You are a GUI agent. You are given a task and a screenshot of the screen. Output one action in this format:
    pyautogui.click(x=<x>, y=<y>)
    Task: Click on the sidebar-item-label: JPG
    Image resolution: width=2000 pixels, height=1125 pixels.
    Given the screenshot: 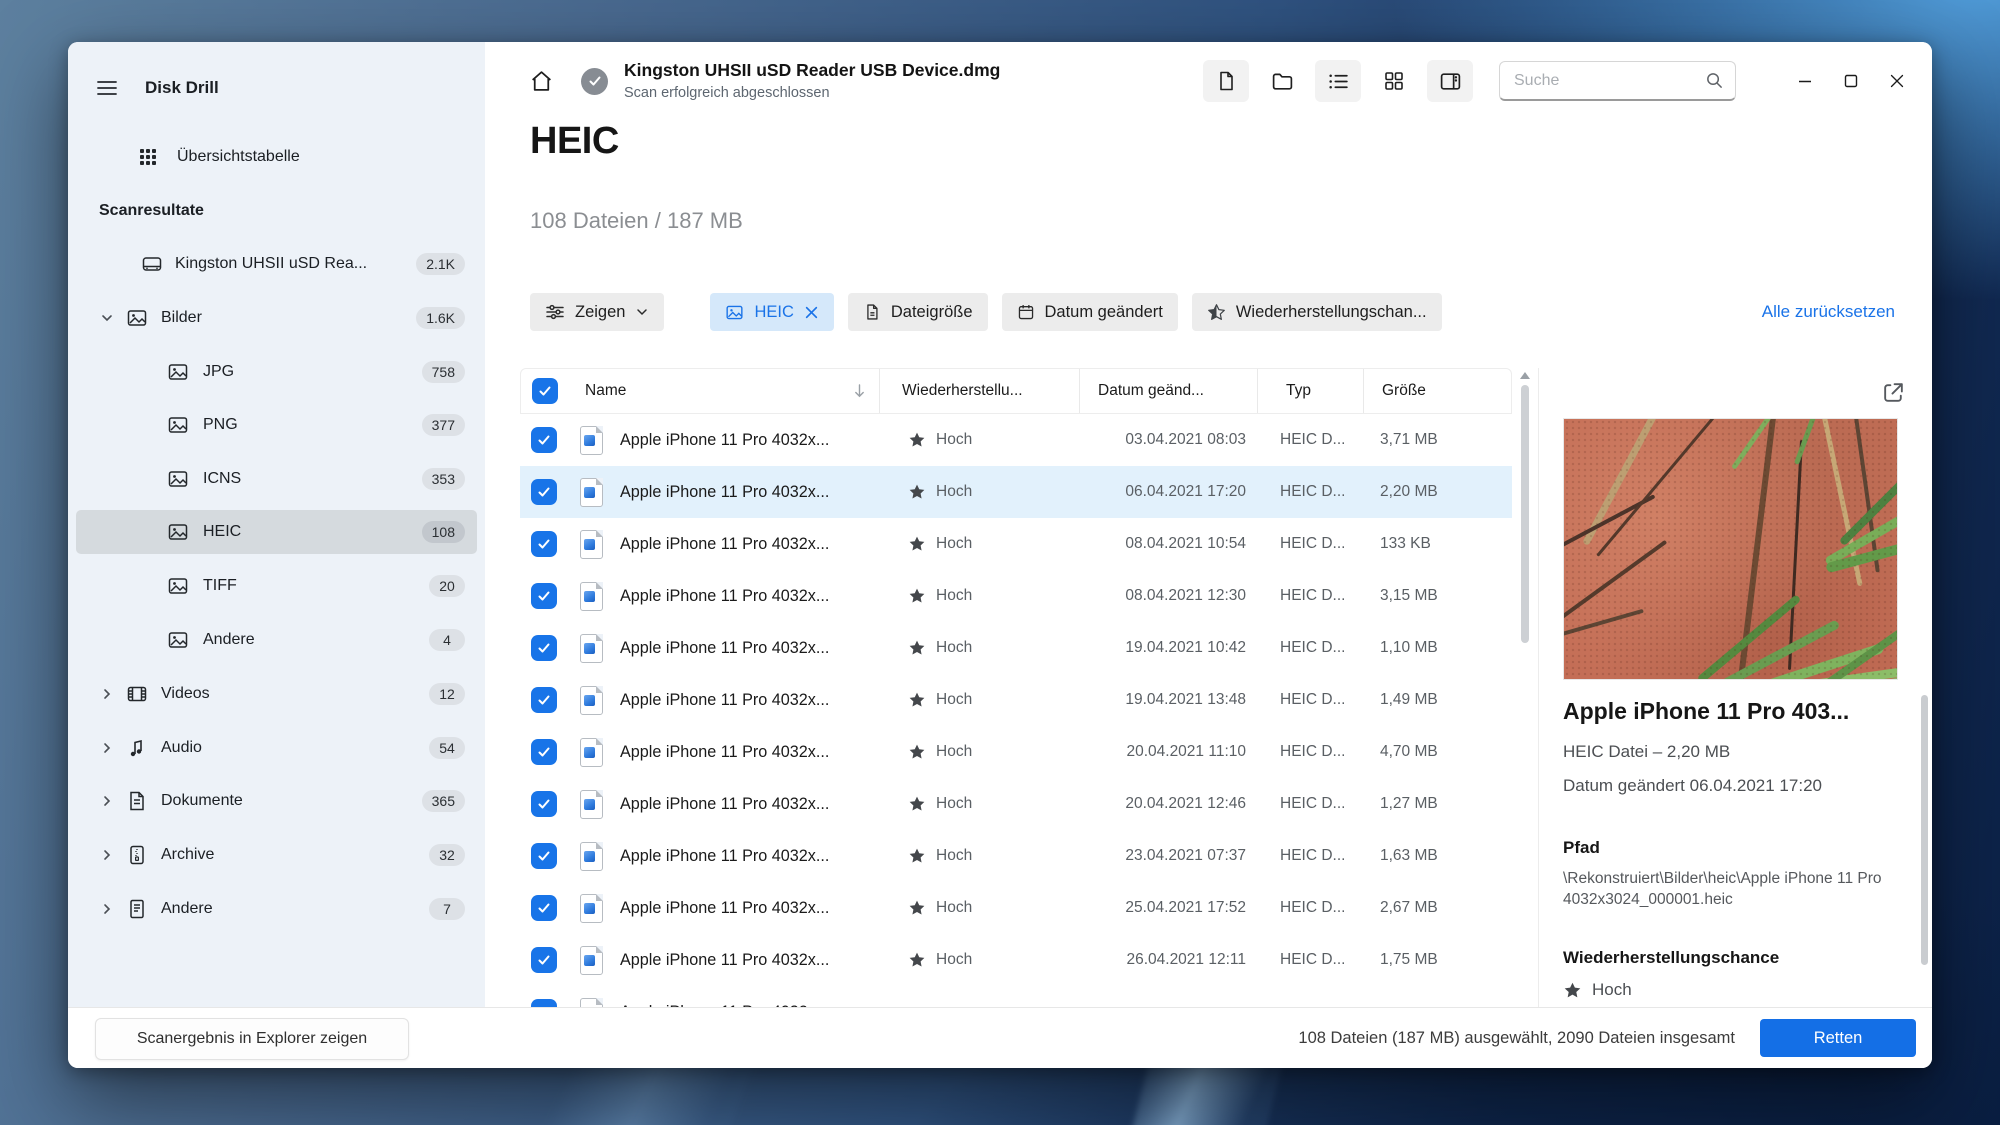 What is the action you would take?
    pyautogui.click(x=219, y=371)
    